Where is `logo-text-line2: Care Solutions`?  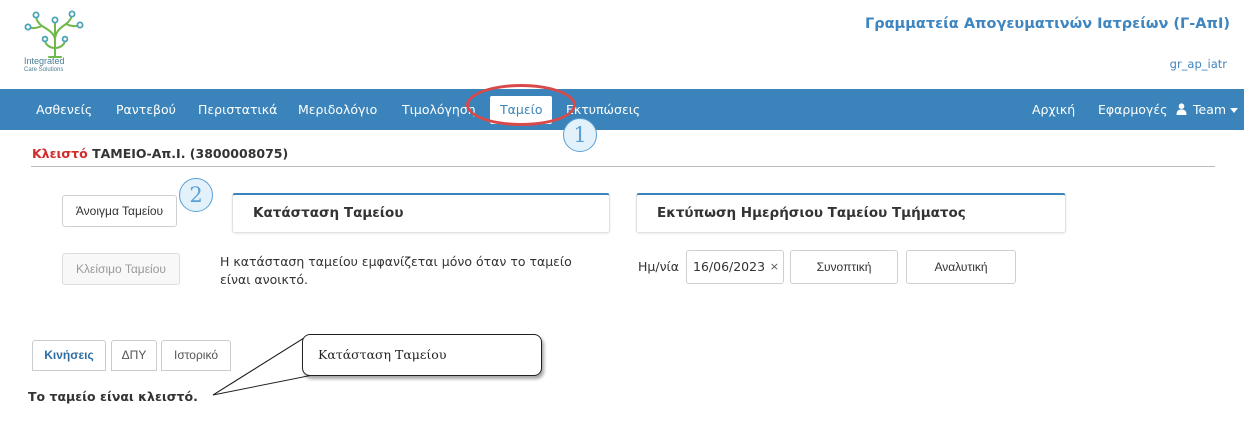 logo-text-line2: Care Solutions is located at coordinates (44, 70).